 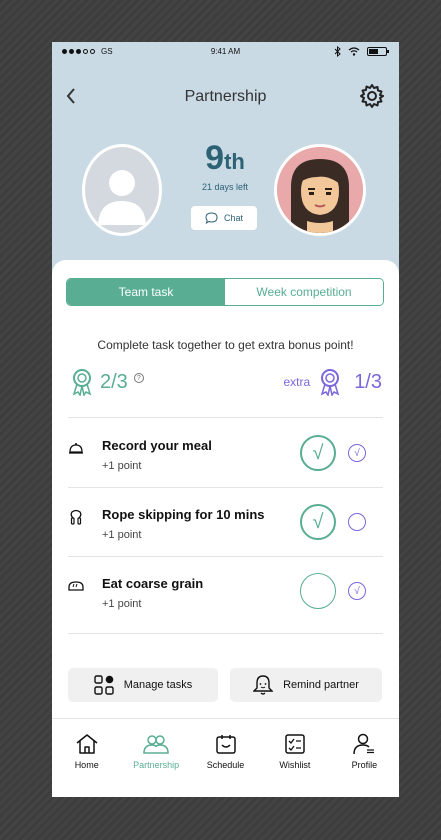 What do you see at coordinates (354, 51) in the screenshot?
I see `wifi-icon` at bounding box center [354, 51].